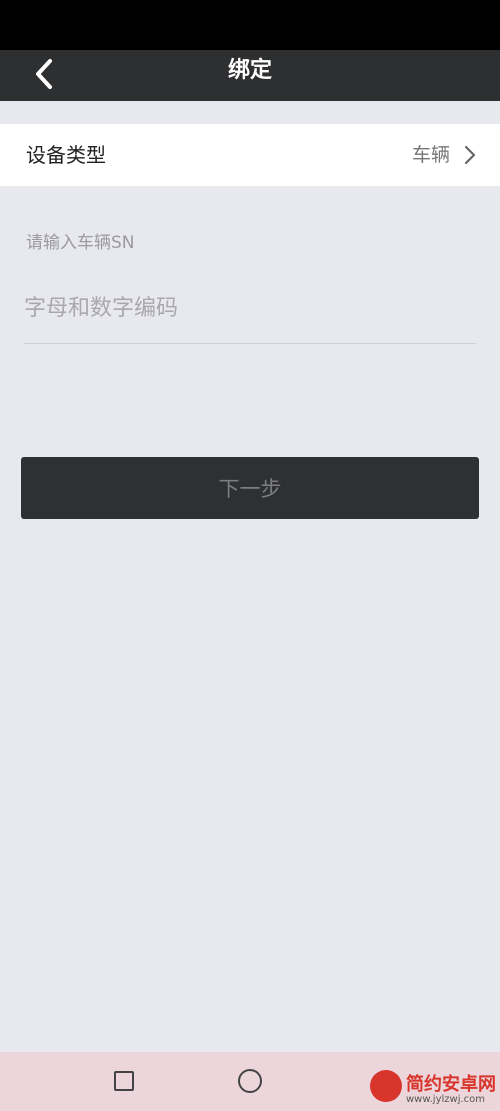 Image resolution: width=500 pixels, height=1111 pixels. Describe the element at coordinates (250, 488) in the screenshot. I see `next-step-button: 下一步` at that location.